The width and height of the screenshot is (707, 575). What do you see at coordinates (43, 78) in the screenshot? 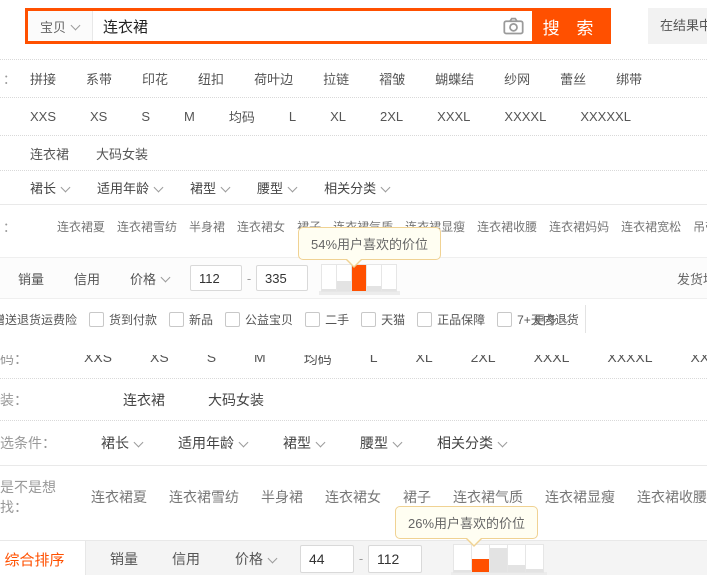
I see `attribute-filter-link: 拼接` at bounding box center [43, 78].